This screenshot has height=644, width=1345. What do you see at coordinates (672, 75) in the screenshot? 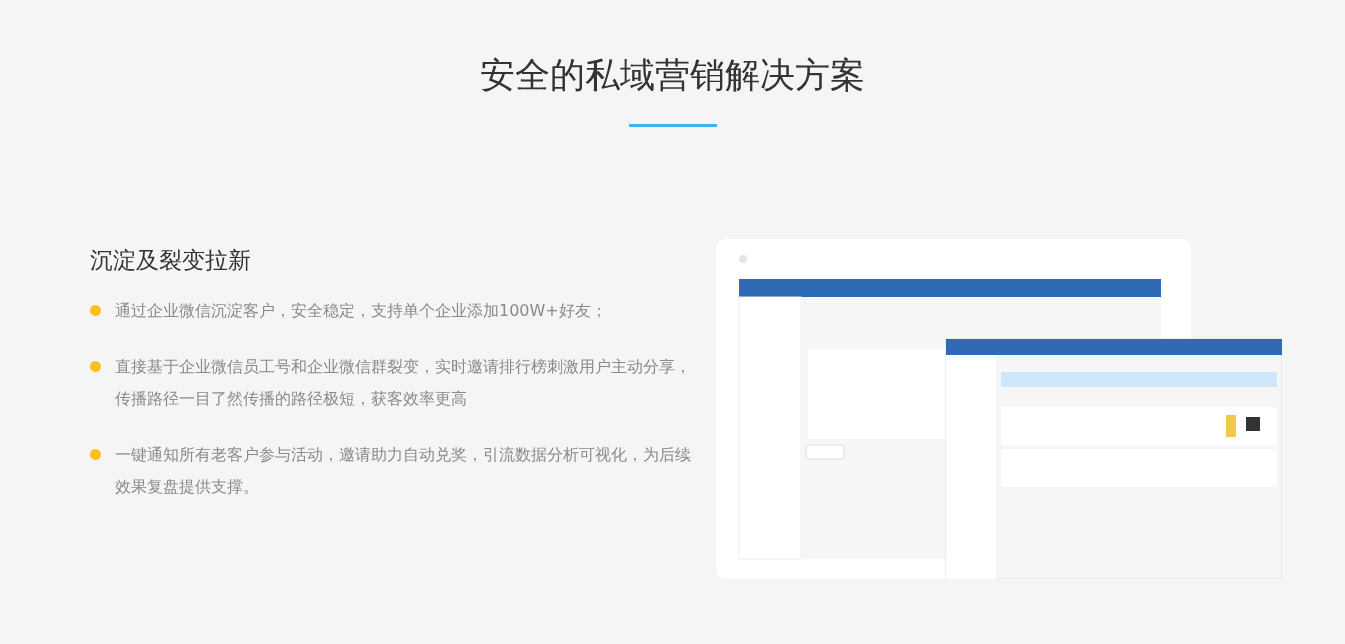
I see `page-title: 安全的私域营销解决方案` at bounding box center [672, 75].